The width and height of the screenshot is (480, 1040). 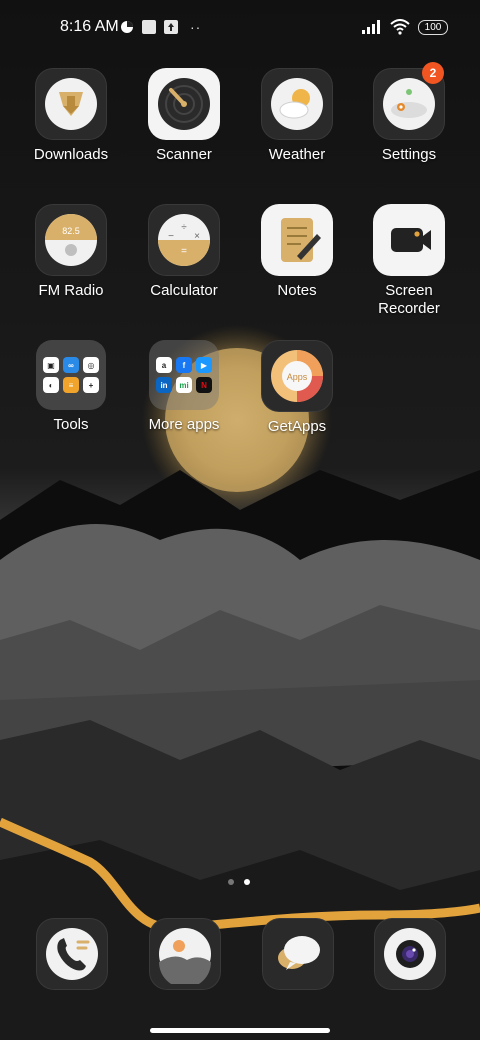 I want to click on app-notes: Notes, so click(x=297, y=252).